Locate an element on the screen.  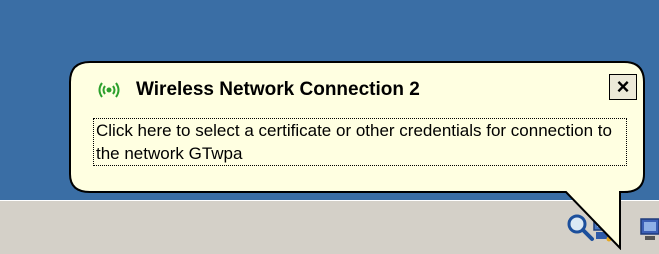
balloon-title-row: Wireless Network Connection 2 is located at coordinates (257, 90).